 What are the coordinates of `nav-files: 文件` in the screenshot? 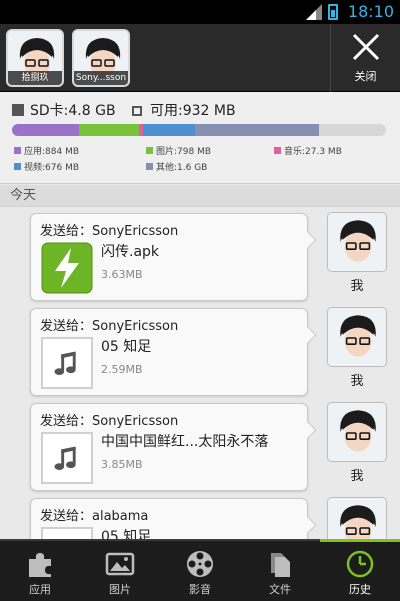 It's located at (280, 571).